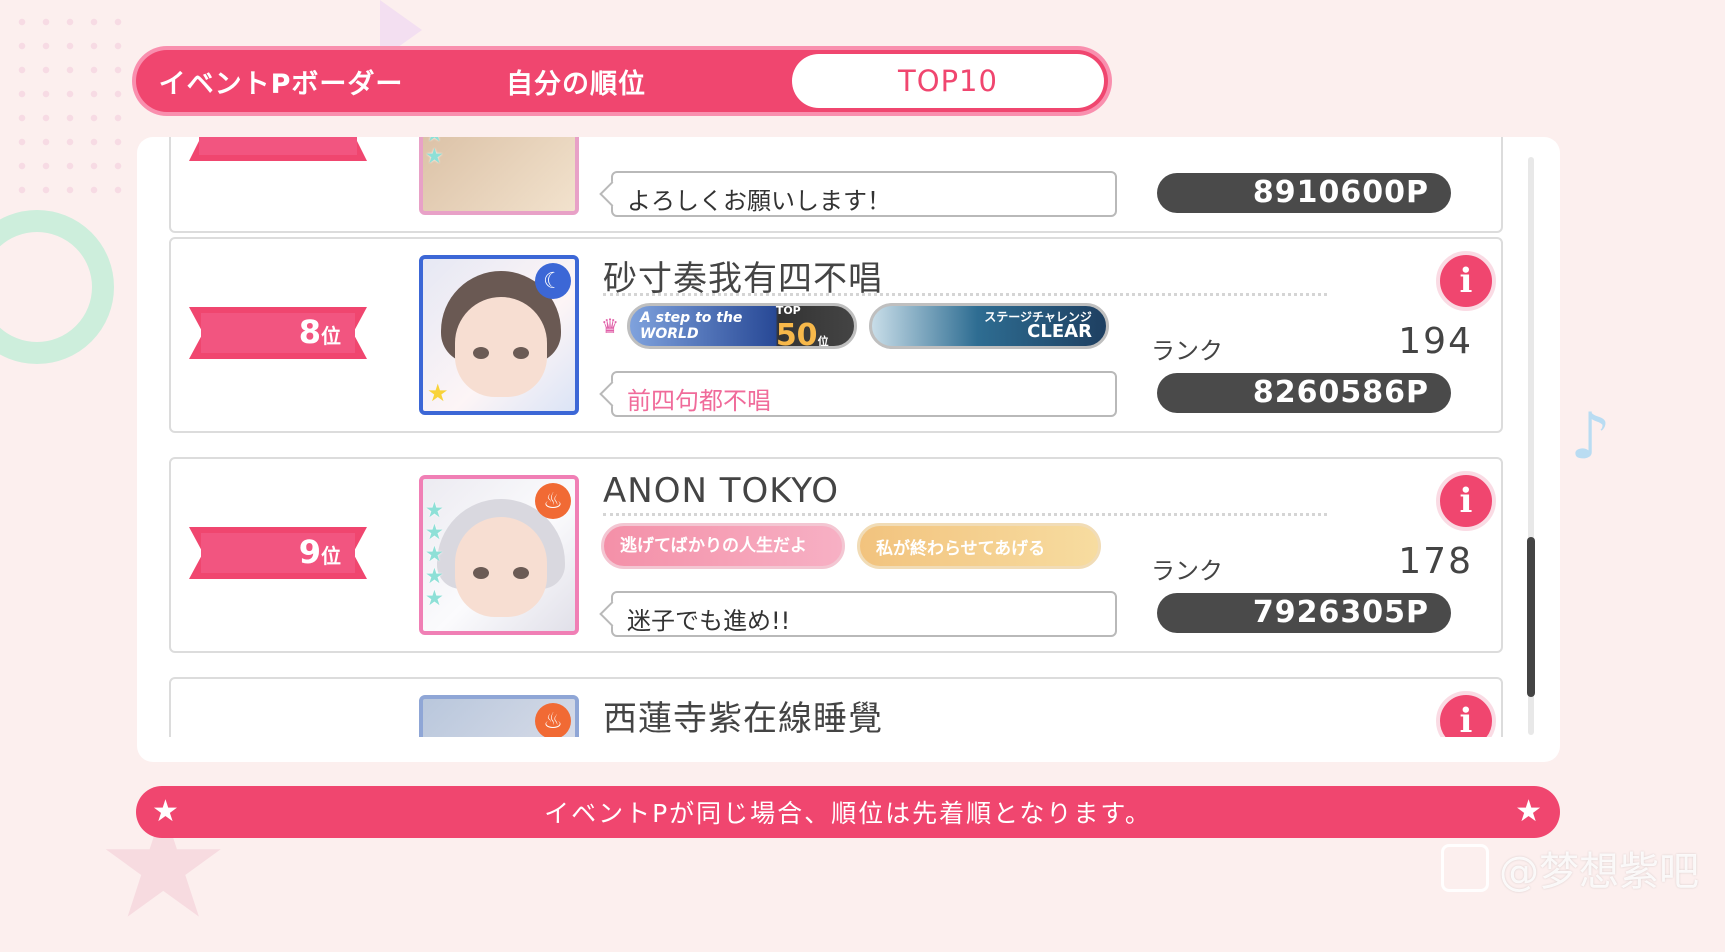  Describe the element at coordinates (961, 548) in the screenshot. I see `badge-label: 私が終わらせてあげる` at that location.